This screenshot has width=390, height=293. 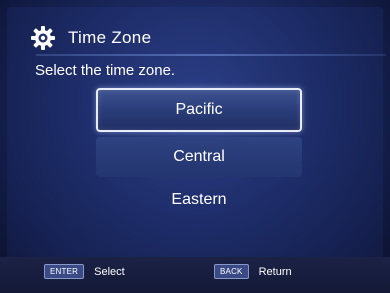 I want to click on enter-key-badge: ENTER, so click(x=64, y=271).